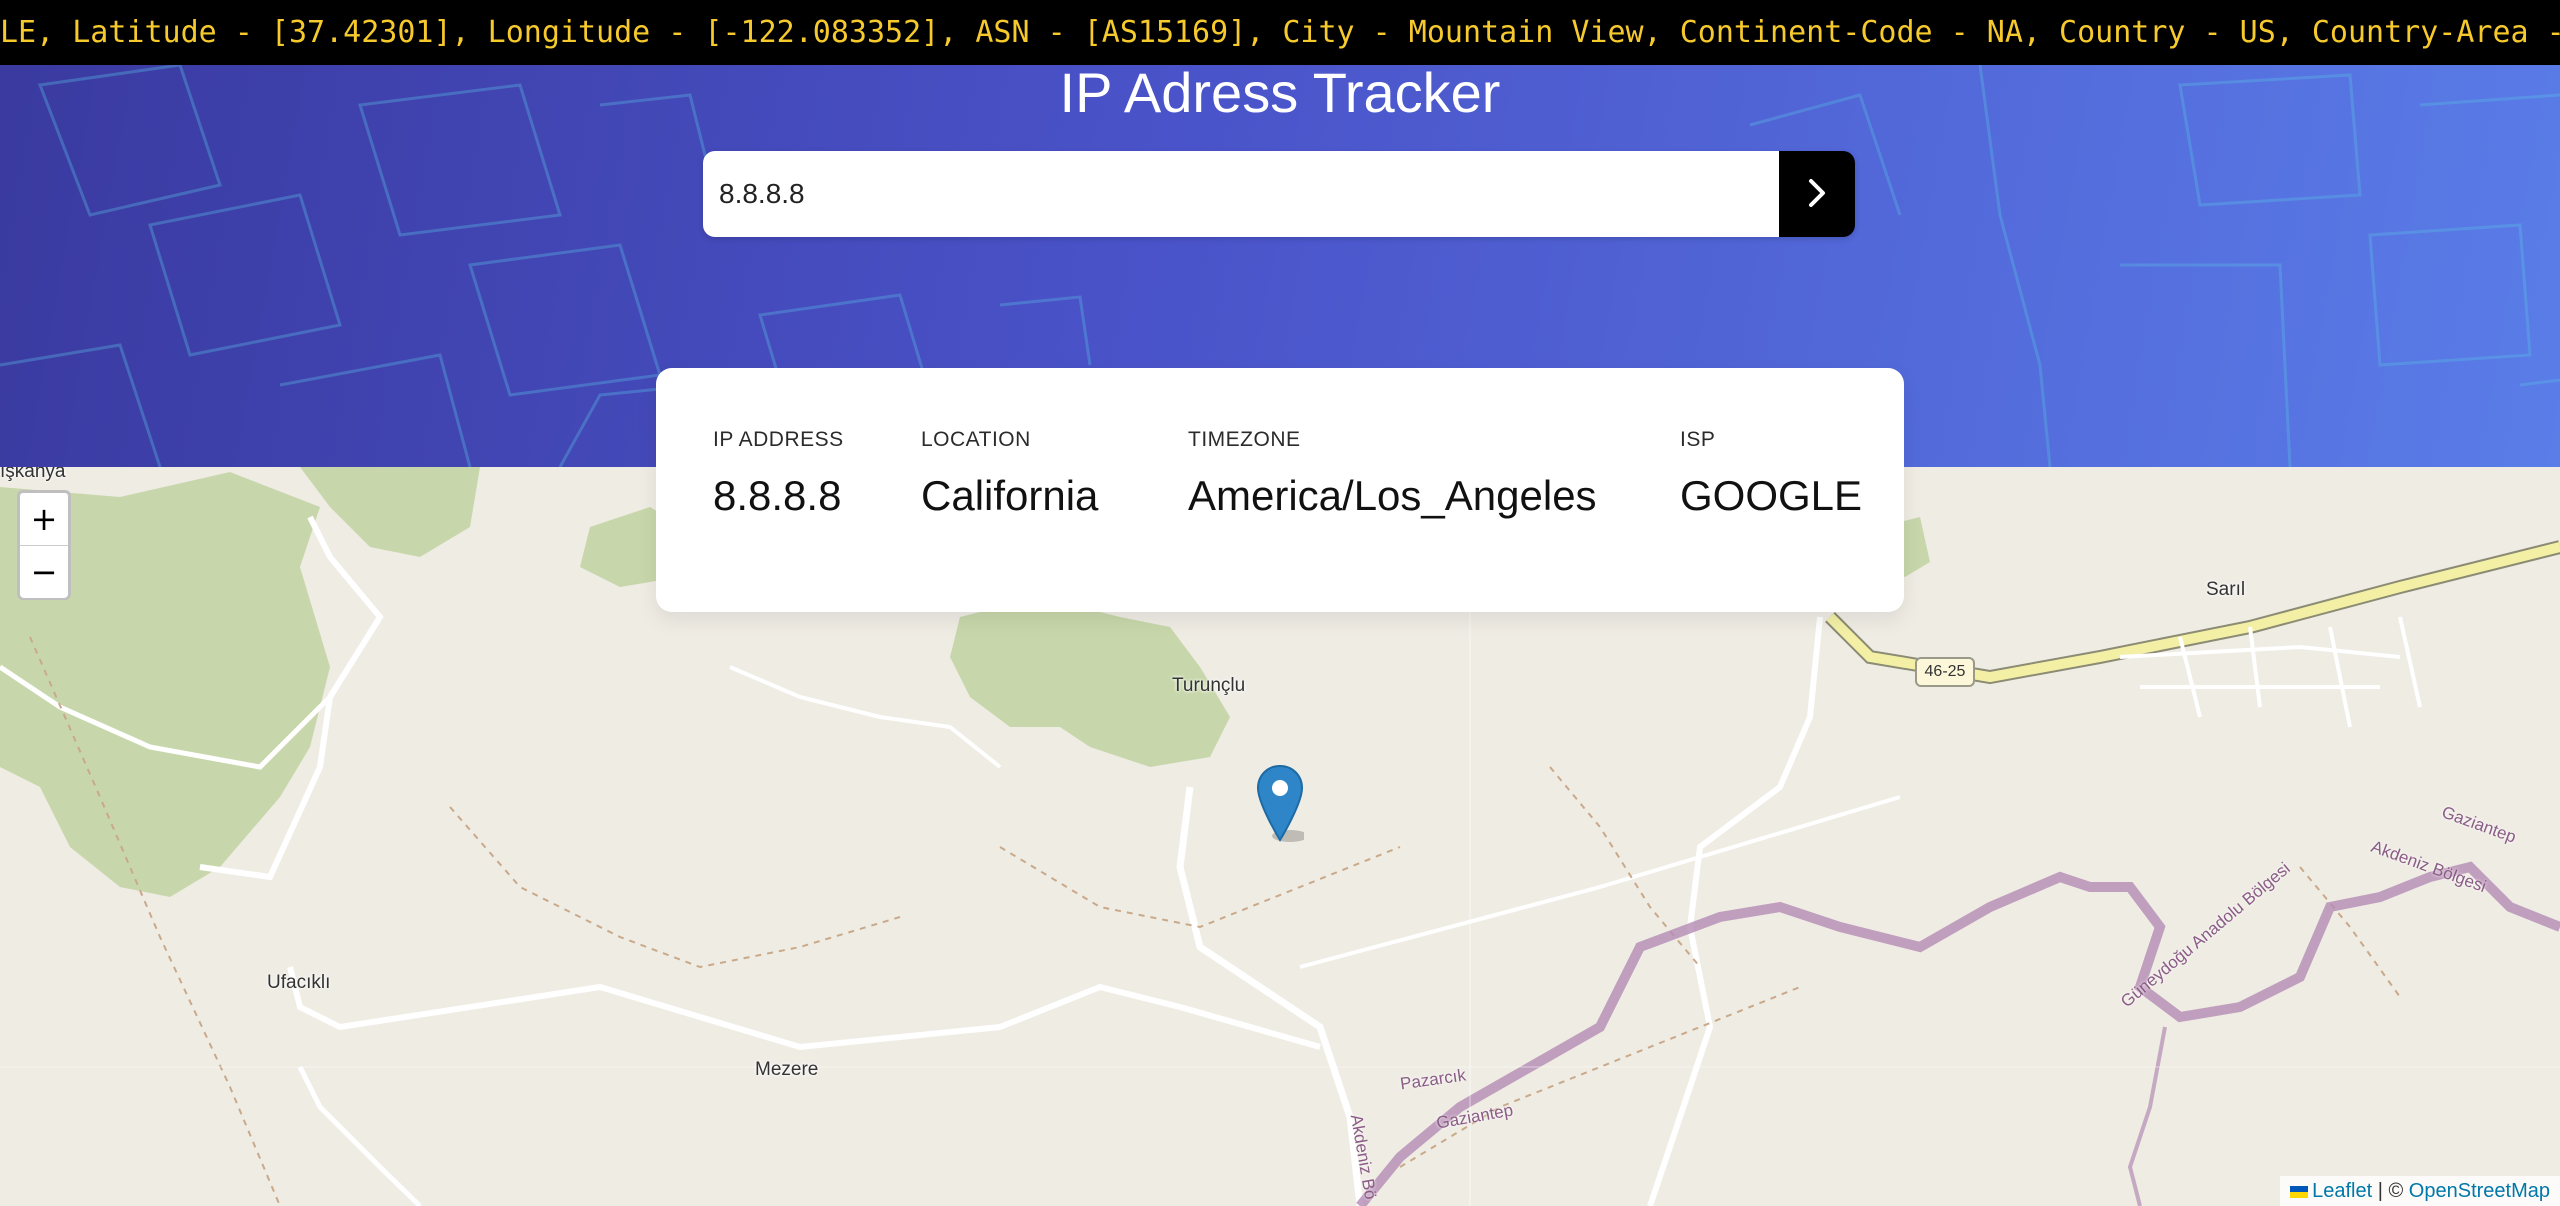  I want to click on zoom-in-button: +, so click(44, 519).